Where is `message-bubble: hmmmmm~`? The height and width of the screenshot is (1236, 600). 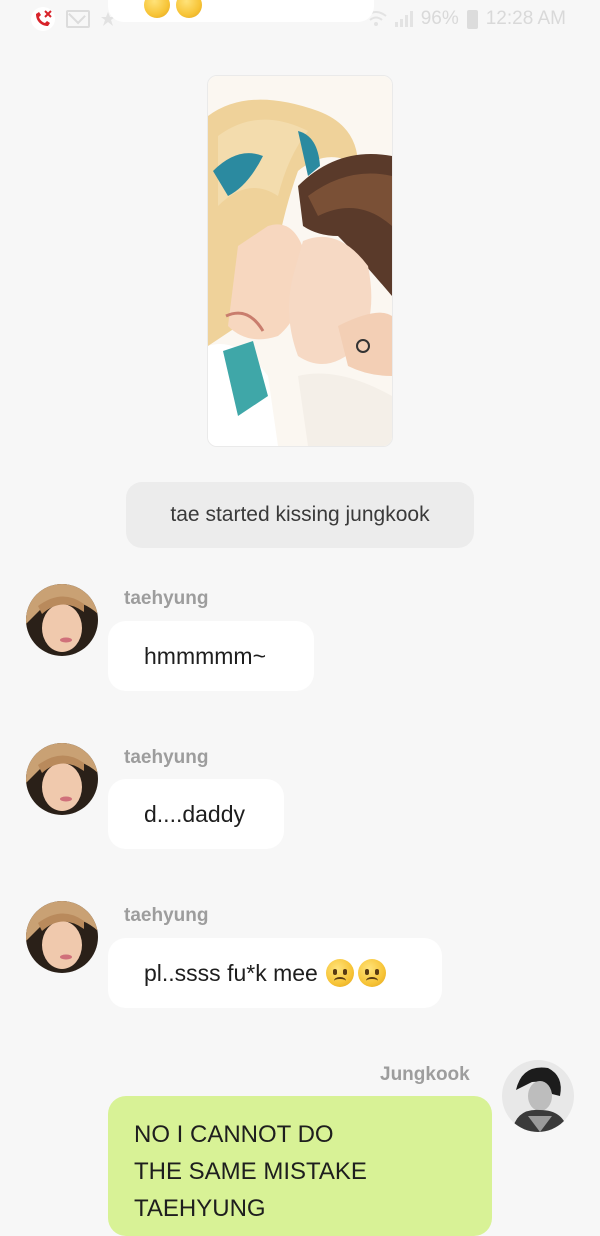
message-bubble: hmmmmm~ is located at coordinates (211, 656).